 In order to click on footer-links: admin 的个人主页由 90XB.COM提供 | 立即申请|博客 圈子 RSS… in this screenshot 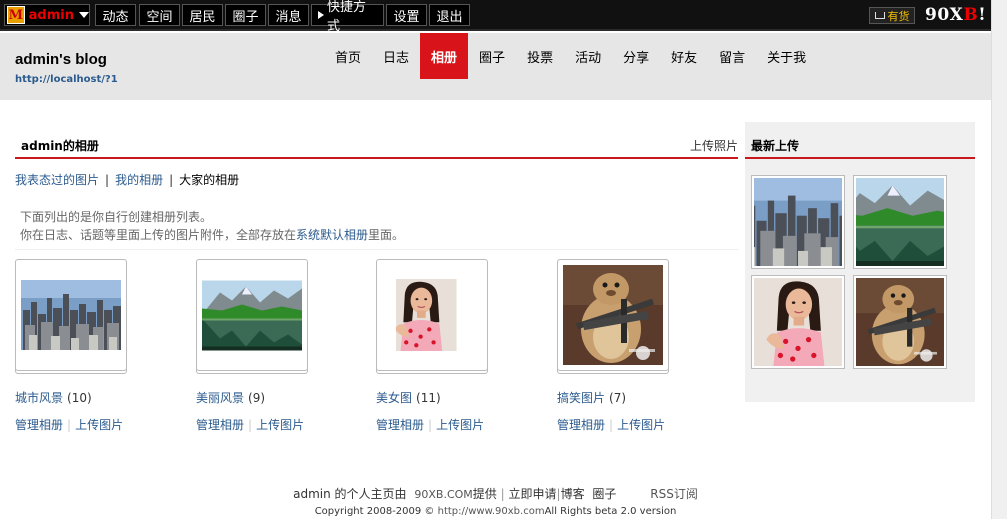, I will do `click(495, 494)`.